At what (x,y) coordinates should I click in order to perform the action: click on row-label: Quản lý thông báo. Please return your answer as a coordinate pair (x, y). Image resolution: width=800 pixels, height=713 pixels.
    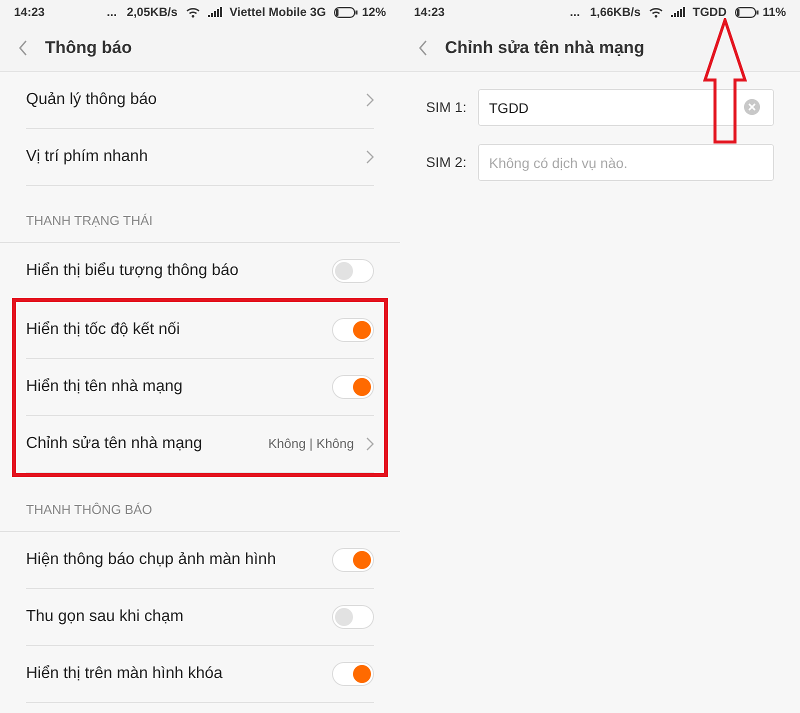
    Looking at the image, I should click on (92, 100).